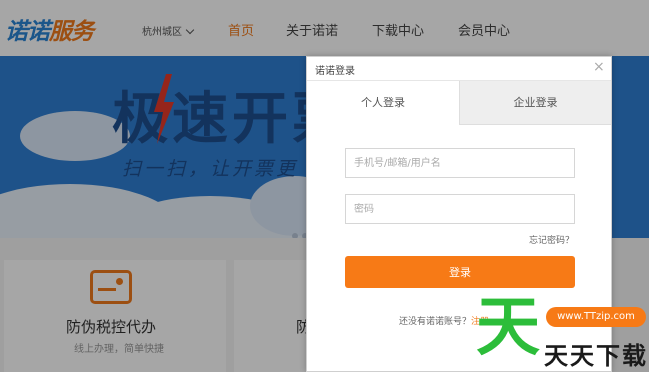 Image resolution: width=649 pixels, height=372 pixels. What do you see at coordinates (508, 327) in the screenshot?
I see `watermark-logo-char: 天` at bounding box center [508, 327].